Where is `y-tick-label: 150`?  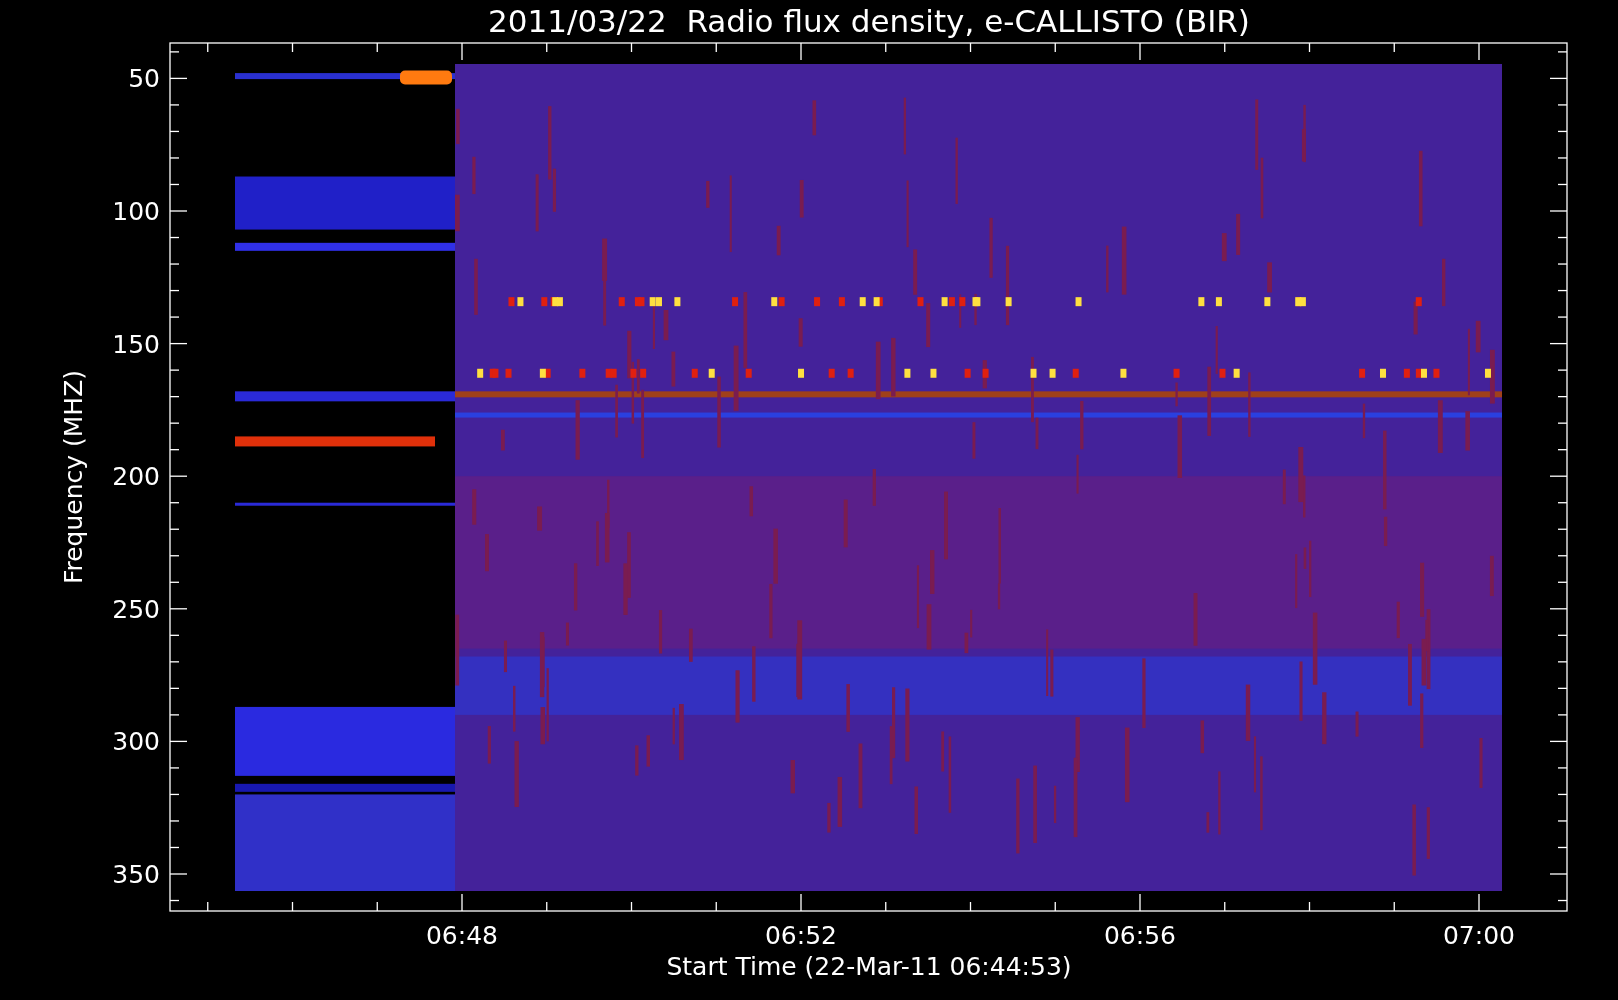 y-tick-label: 150 is located at coordinates (136, 344).